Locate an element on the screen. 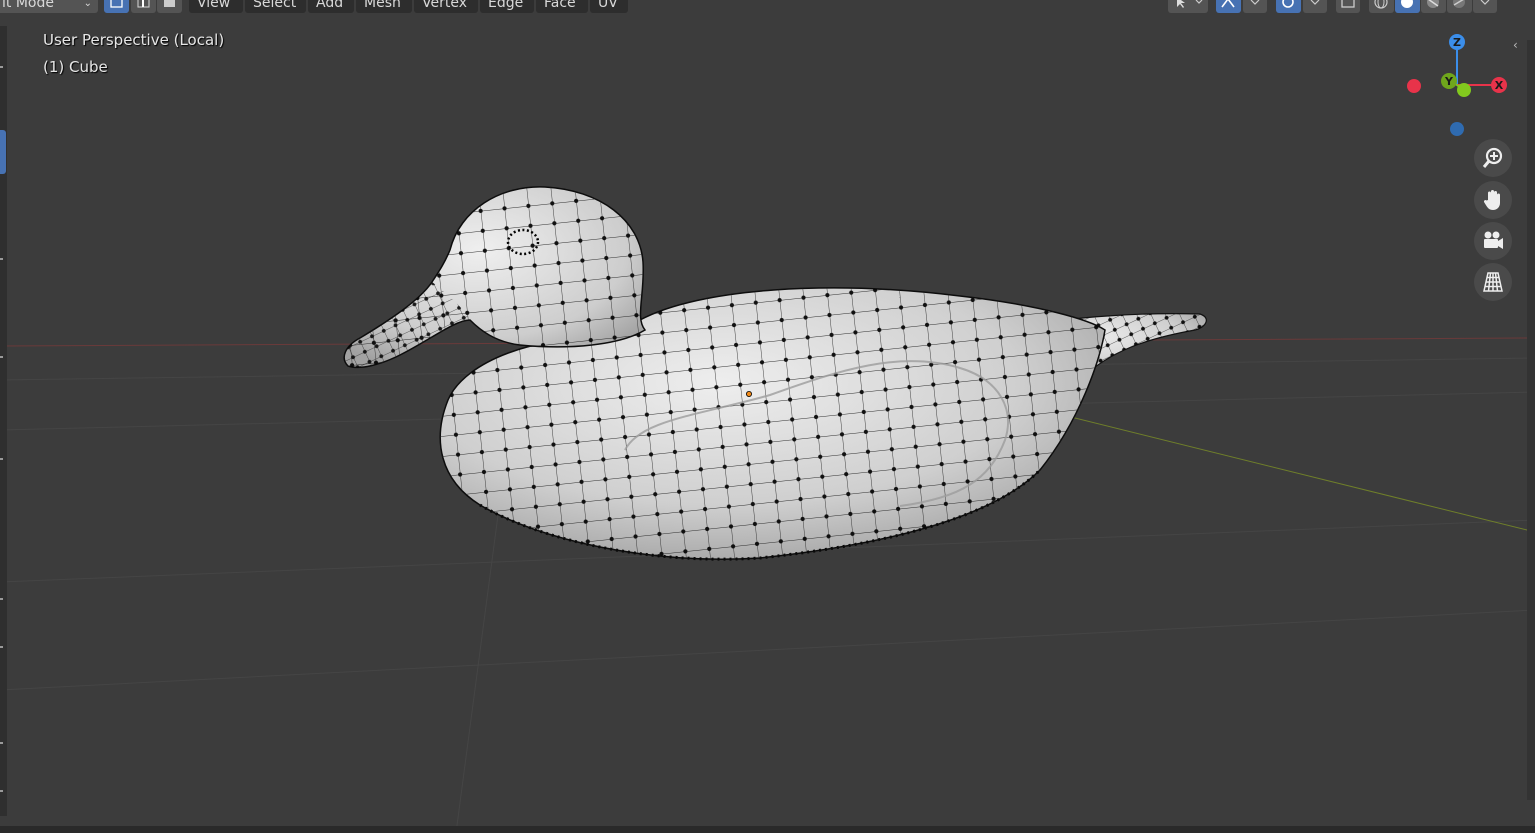 Image resolution: width=1535 pixels, height=833 pixels. object-origin is located at coordinates (749, 393).